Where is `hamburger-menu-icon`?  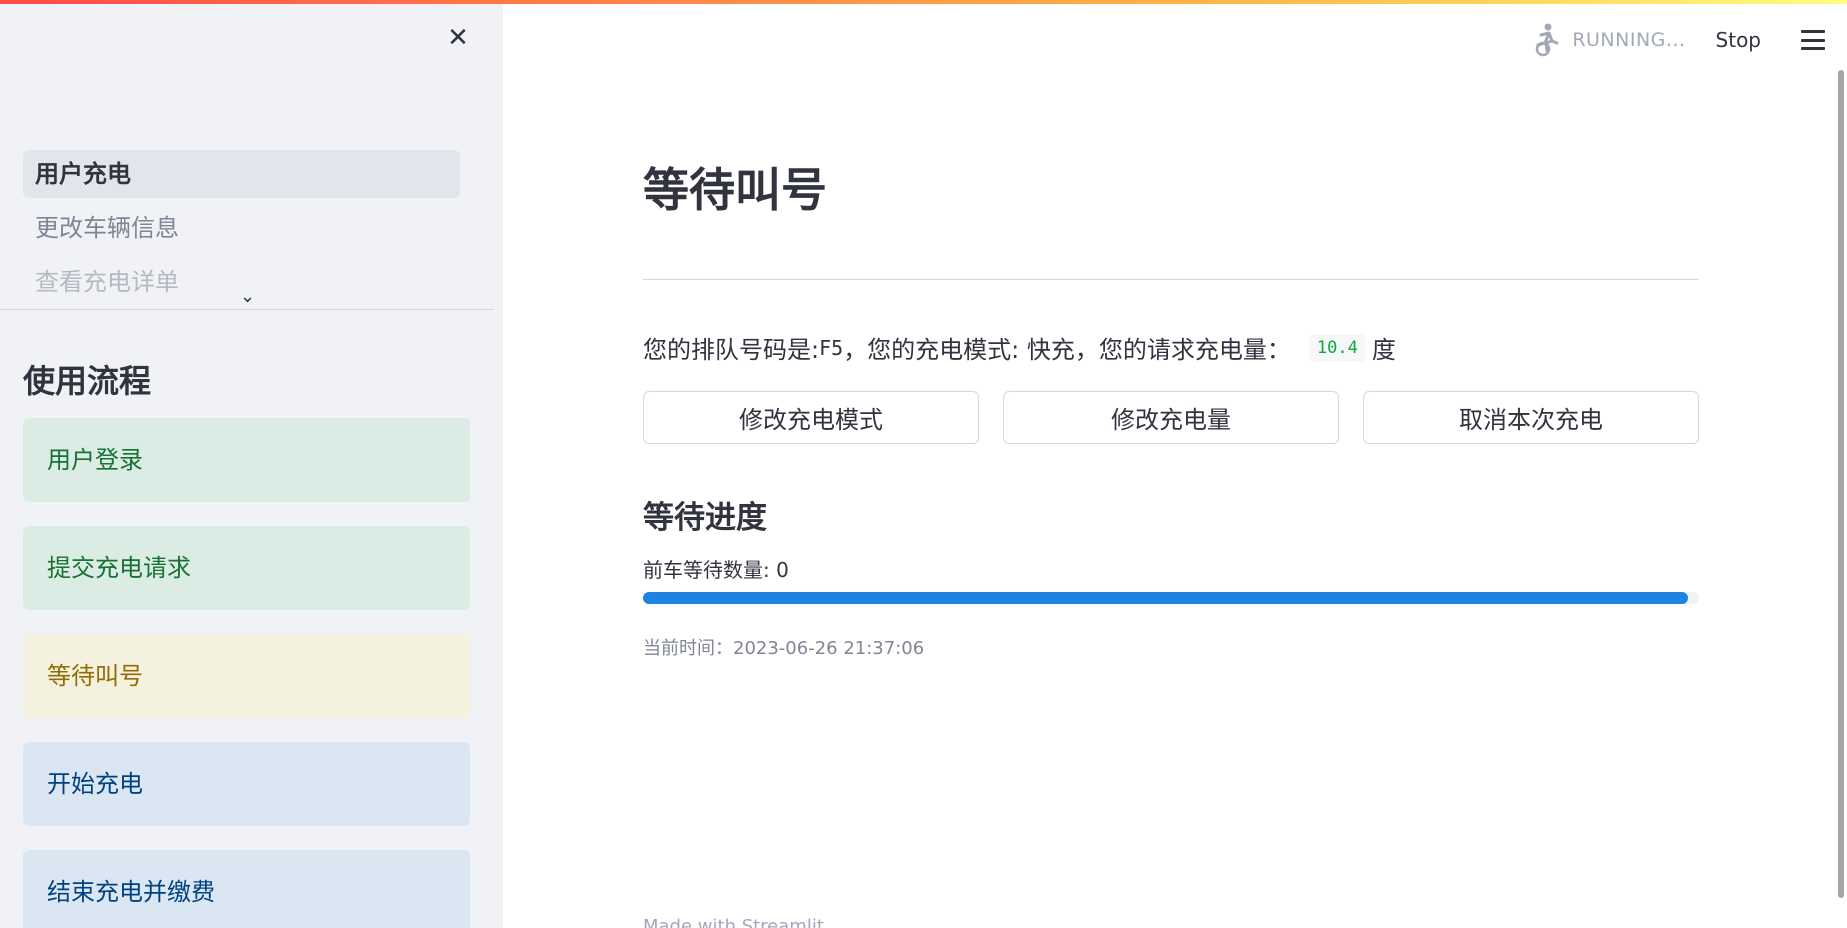 hamburger-menu-icon is located at coordinates (1813, 40).